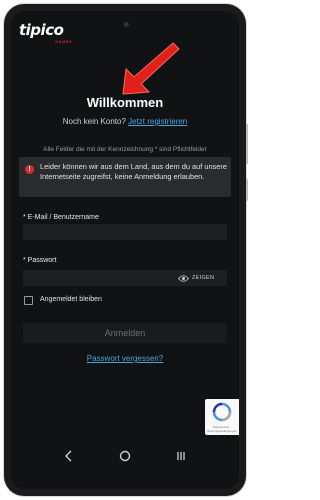  Describe the element at coordinates (40, 260) in the screenshot. I see `password-label: * Passwort` at that location.